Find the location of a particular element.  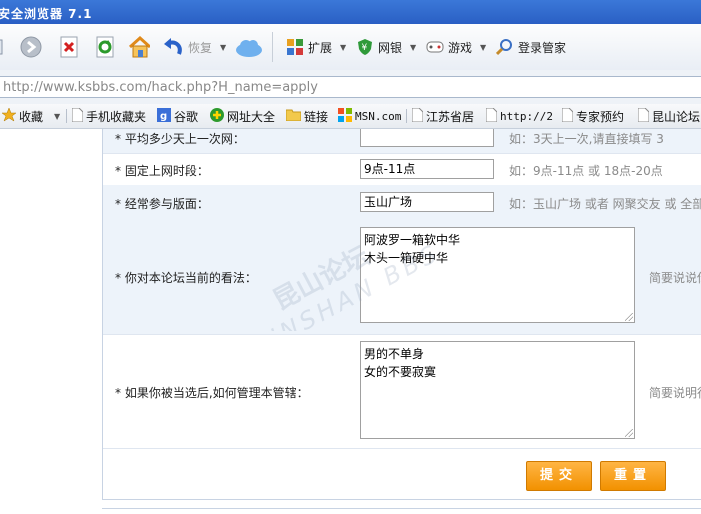

bookmark-item: 昆山论坛 is located at coordinates (669, 116).